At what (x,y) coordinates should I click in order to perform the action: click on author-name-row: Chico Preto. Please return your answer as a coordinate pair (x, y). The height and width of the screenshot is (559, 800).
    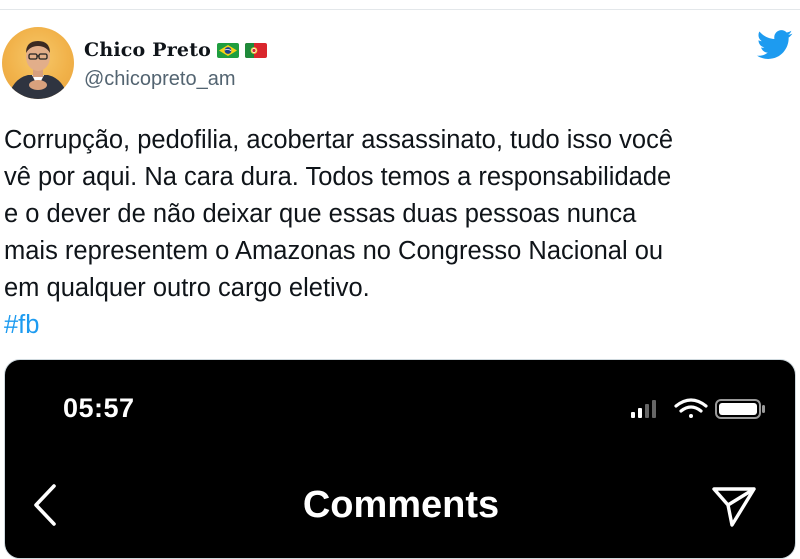
    Looking at the image, I should click on (176, 50).